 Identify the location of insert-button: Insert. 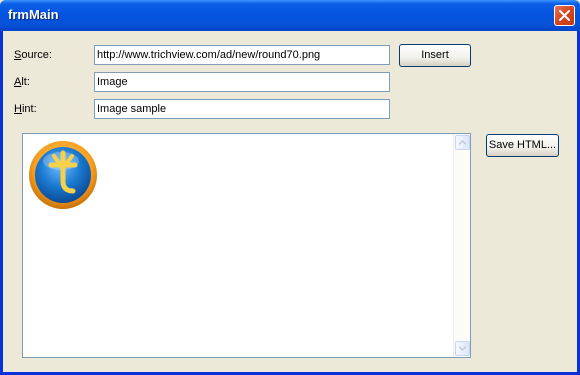
(435, 55).